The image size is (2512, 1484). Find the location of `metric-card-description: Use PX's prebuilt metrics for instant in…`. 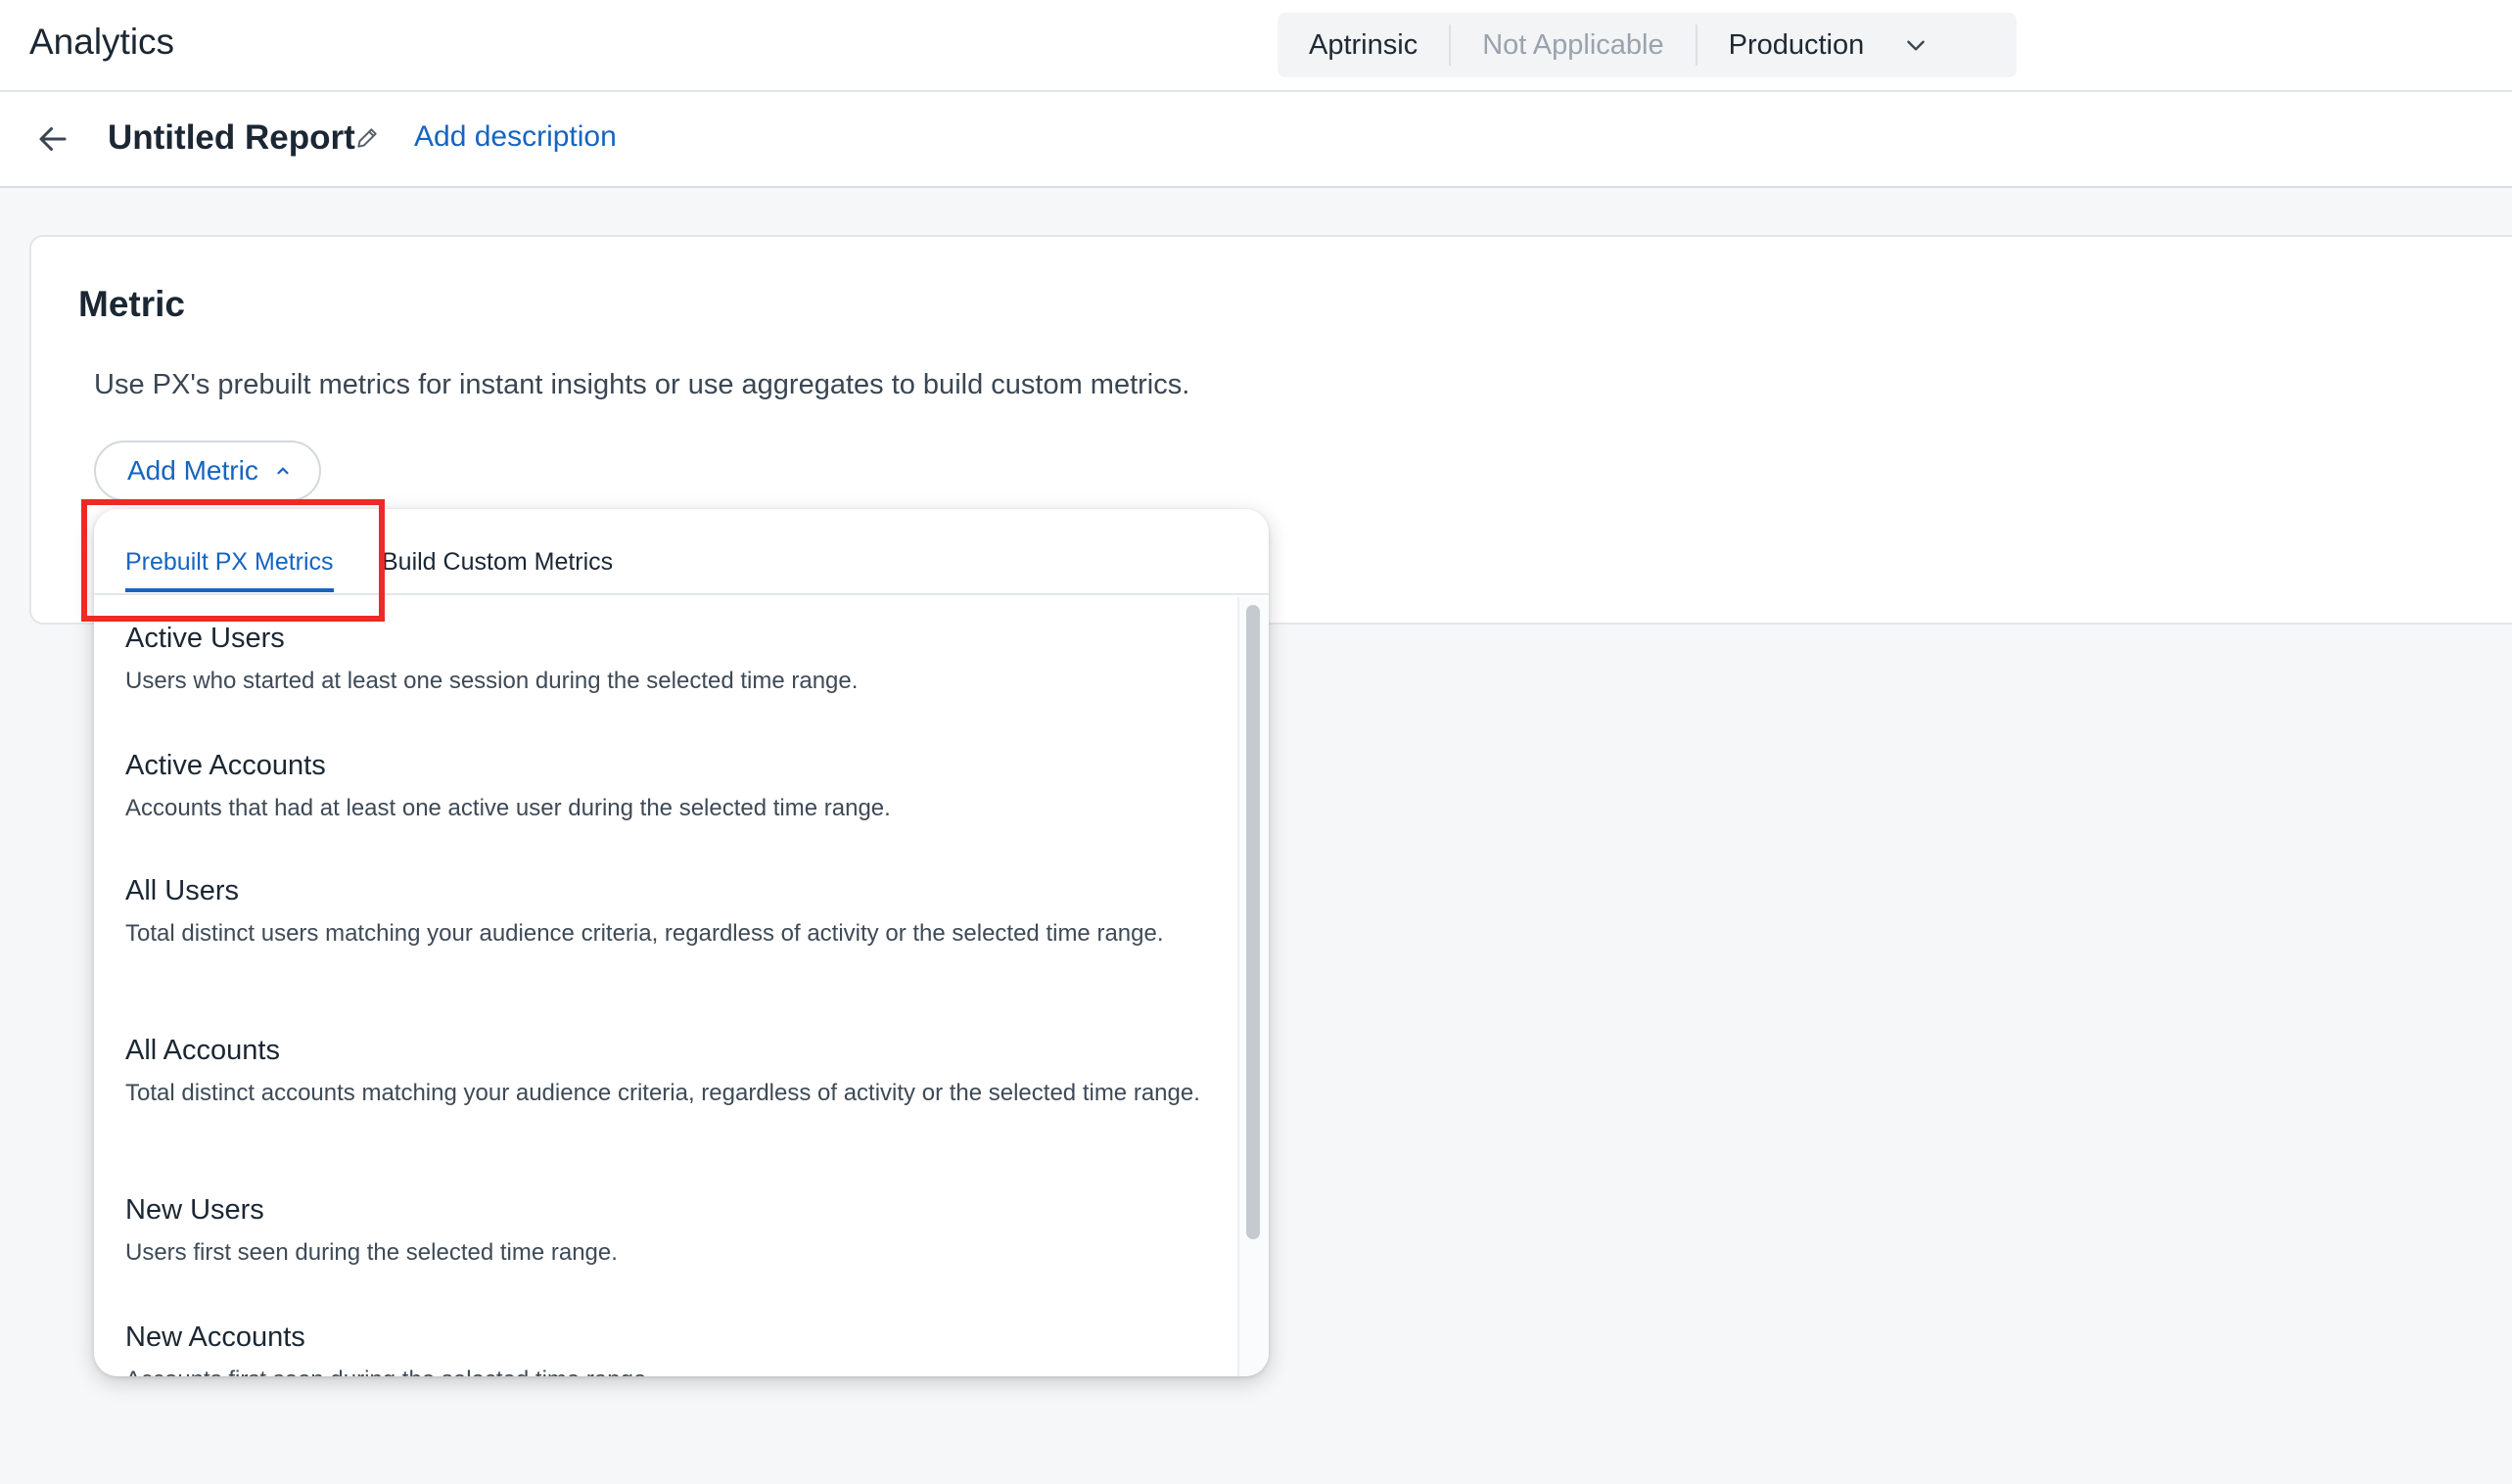

metric-card-description: Use PX's prebuilt metrics for instant in… is located at coordinates (642, 384).